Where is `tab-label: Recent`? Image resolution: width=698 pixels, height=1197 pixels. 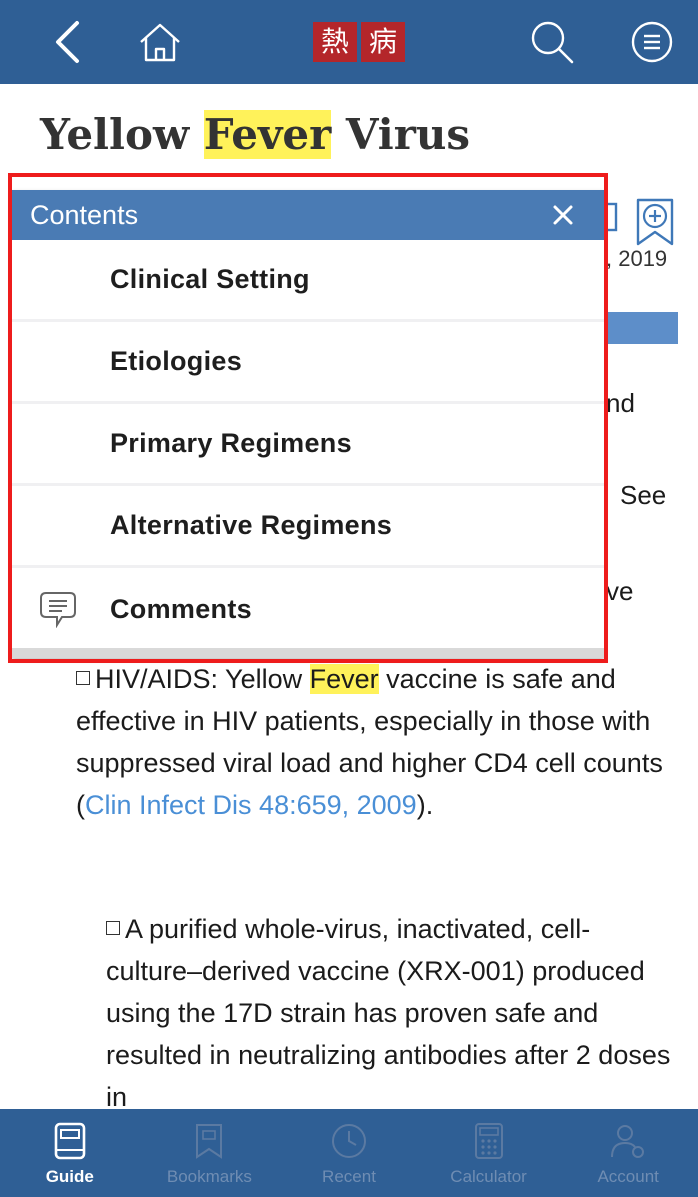 tab-label: Recent is located at coordinates (349, 1176).